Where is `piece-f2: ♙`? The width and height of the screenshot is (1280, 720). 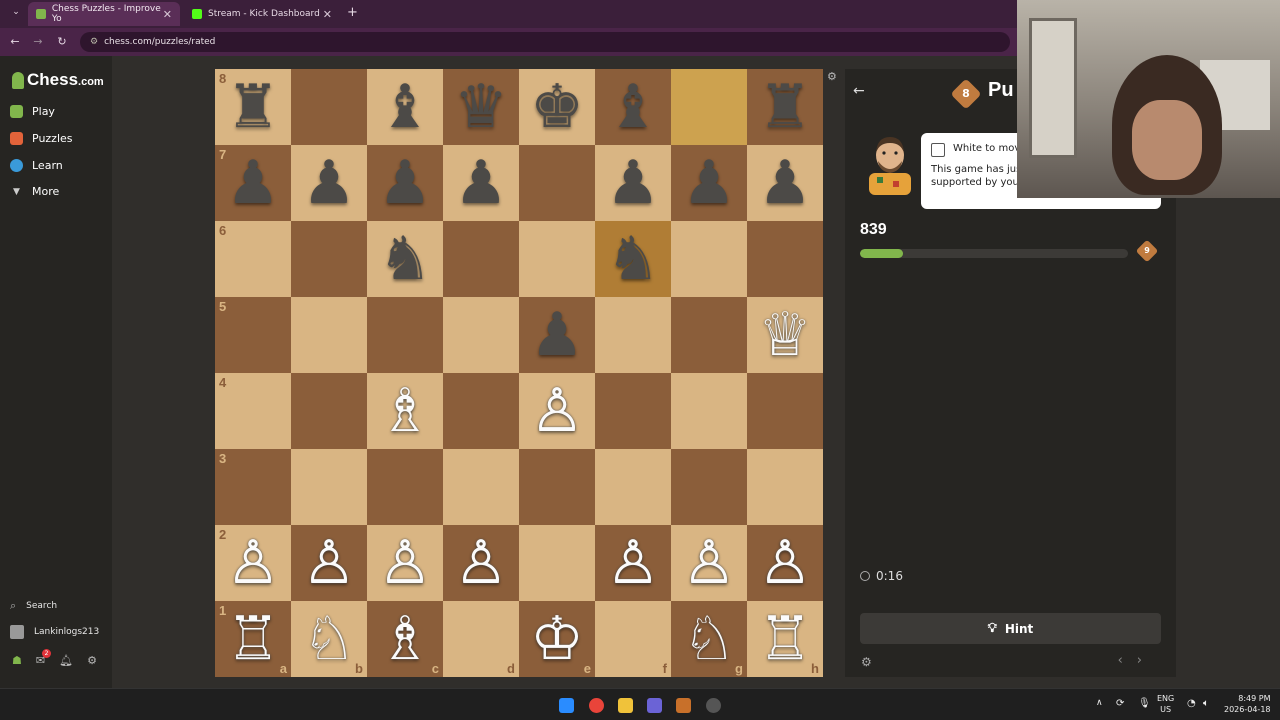
piece-f2: ♙ is located at coordinates (633, 563).